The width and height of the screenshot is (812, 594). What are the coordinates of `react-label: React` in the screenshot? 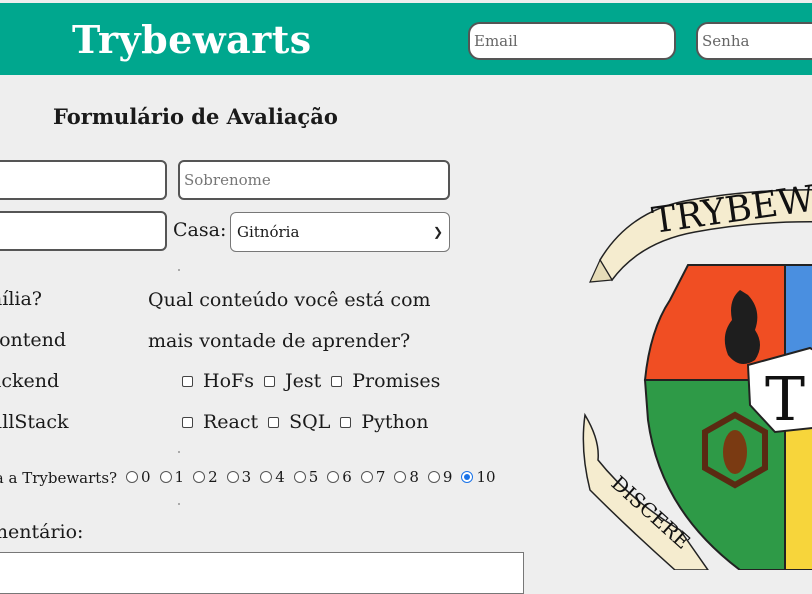 It's located at (231, 422).